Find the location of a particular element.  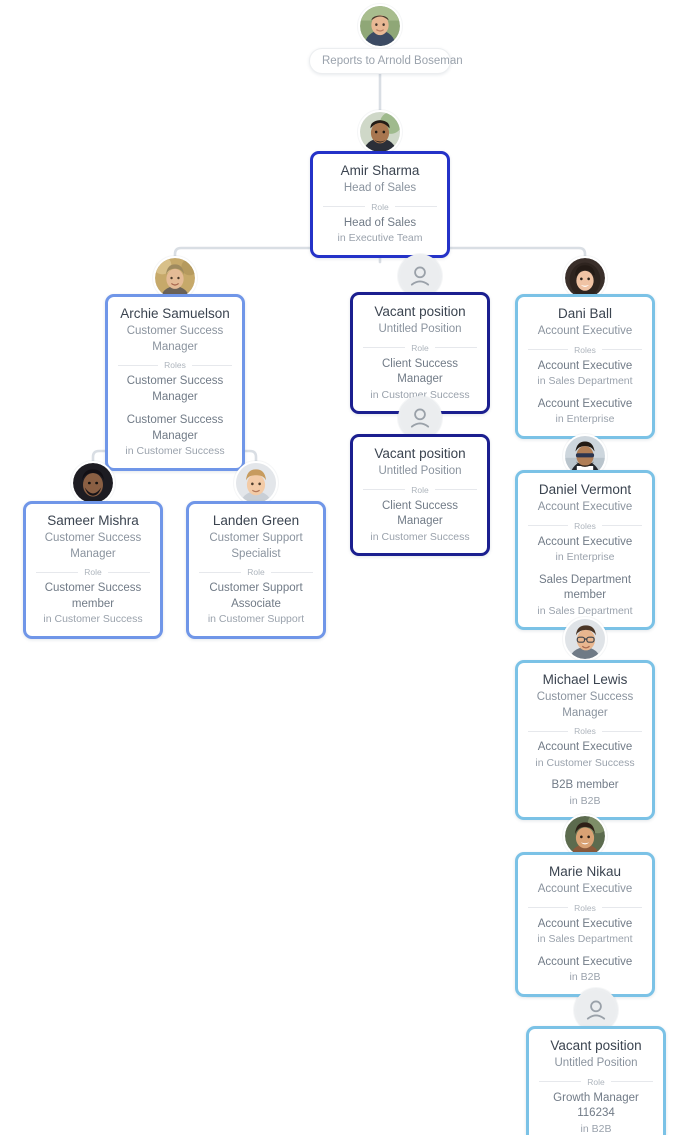

photo-avatar-sameer-mishra is located at coordinates (93, 483).